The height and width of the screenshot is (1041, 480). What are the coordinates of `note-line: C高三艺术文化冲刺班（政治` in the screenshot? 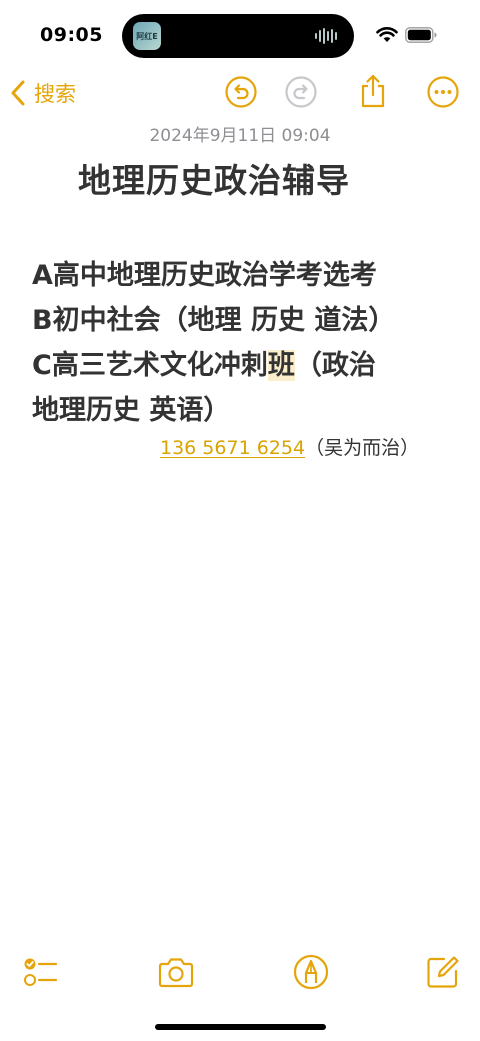 It's located at (242, 365).